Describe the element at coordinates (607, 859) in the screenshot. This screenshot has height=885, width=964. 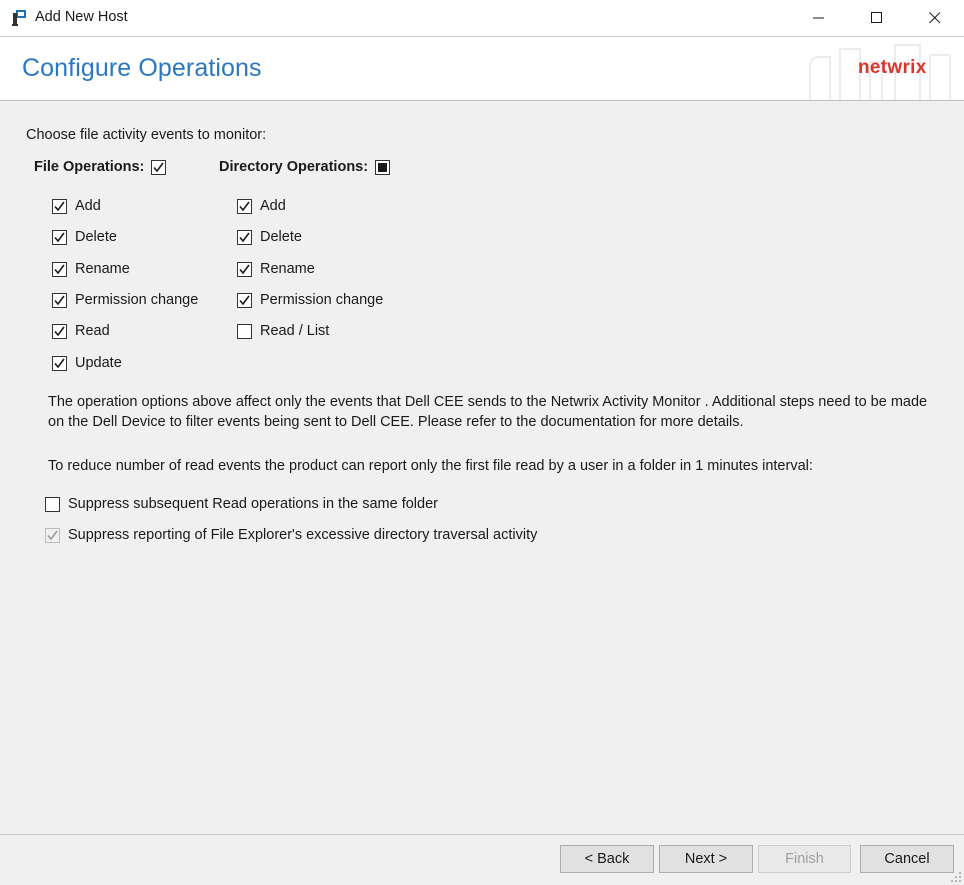
I see `back-button: < Back` at that location.